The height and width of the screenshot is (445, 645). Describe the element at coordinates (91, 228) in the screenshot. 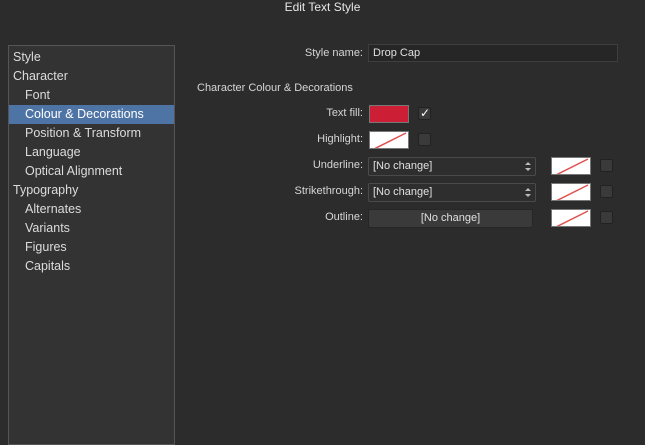

I see `sidebar-item-variants: Variants` at that location.